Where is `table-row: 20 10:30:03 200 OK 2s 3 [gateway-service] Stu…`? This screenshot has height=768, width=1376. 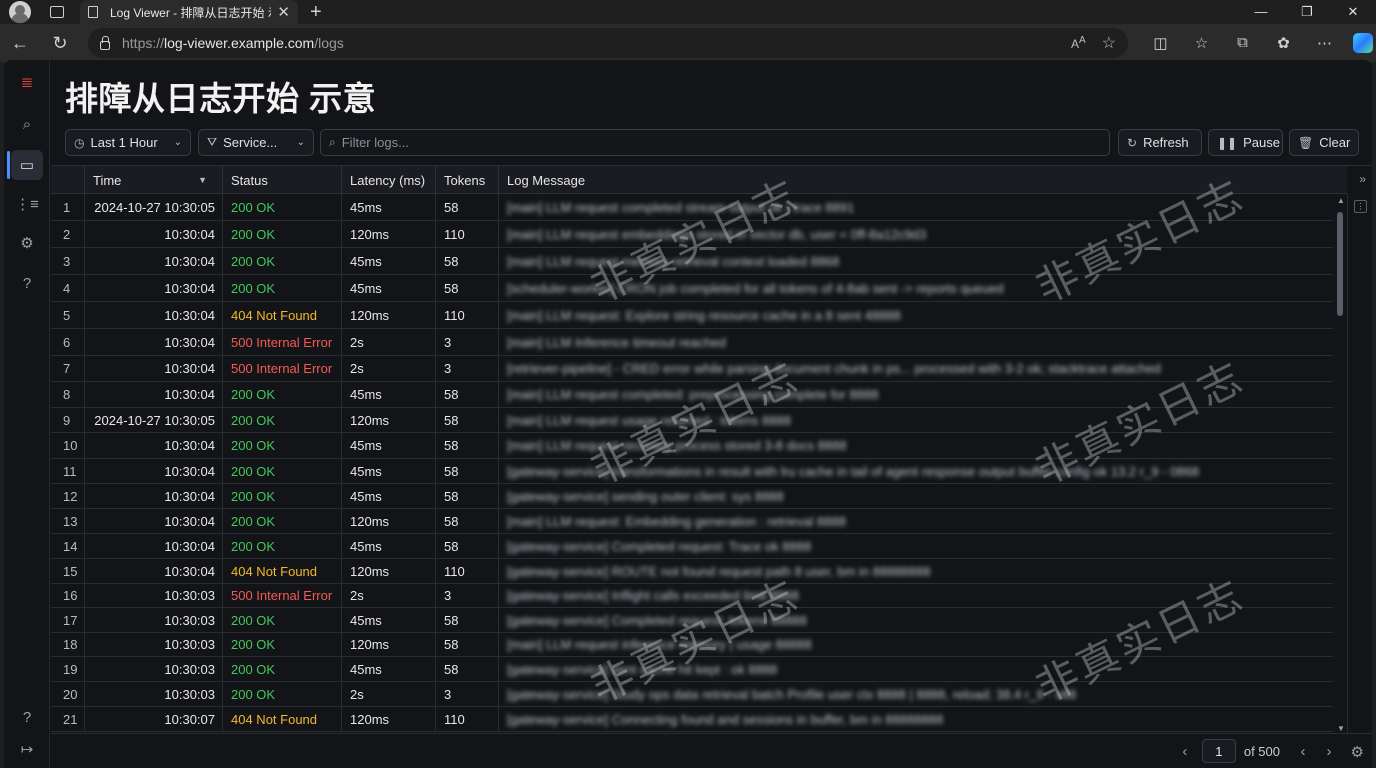
table-row: 20 10:30:03 200 OK 2s 3 [gateway-service] Stu… is located at coordinates (692, 694).